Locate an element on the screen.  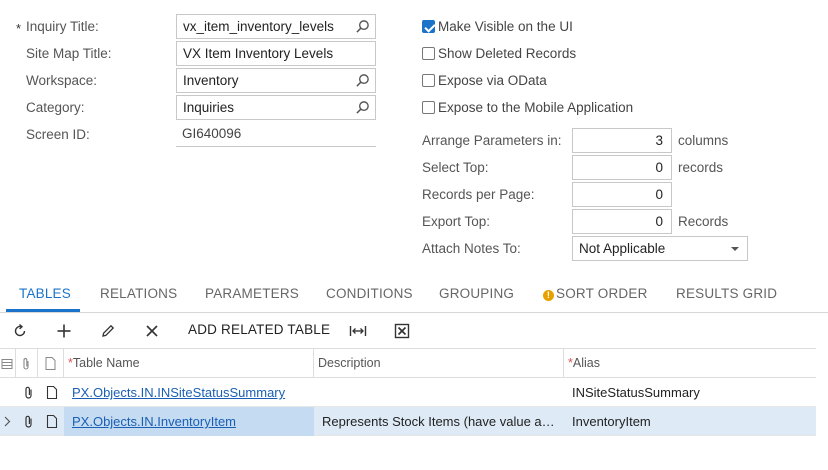
attach-notes-select: Not Applicable is located at coordinates (660, 248).